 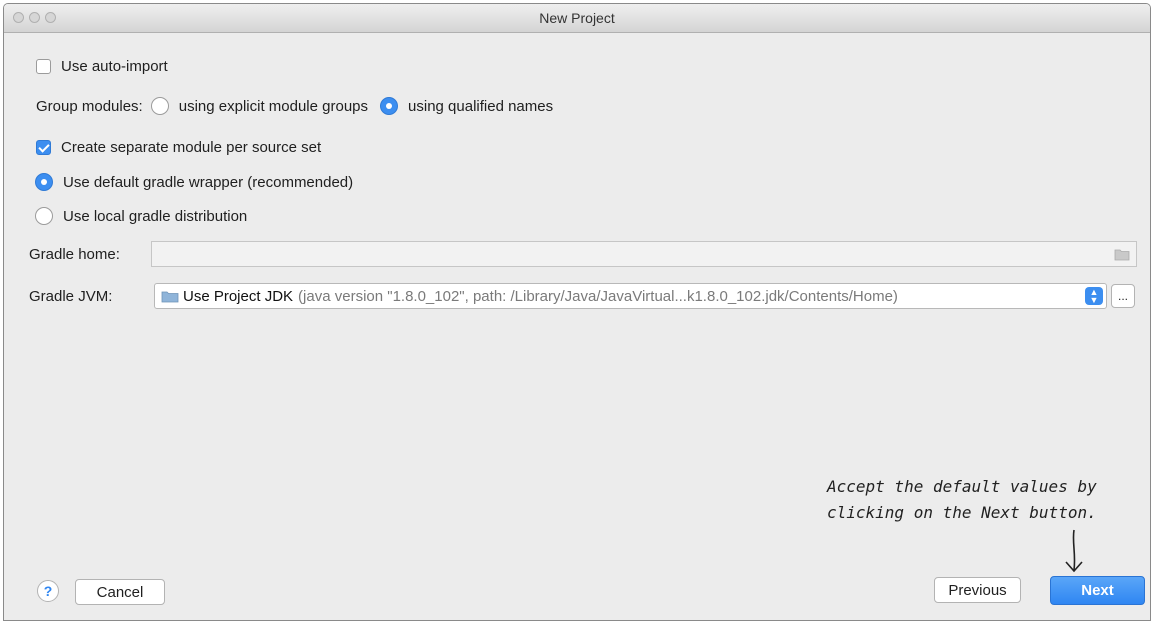 I want to click on gradle-jvm-label: Gradle JVM:, so click(x=71, y=296).